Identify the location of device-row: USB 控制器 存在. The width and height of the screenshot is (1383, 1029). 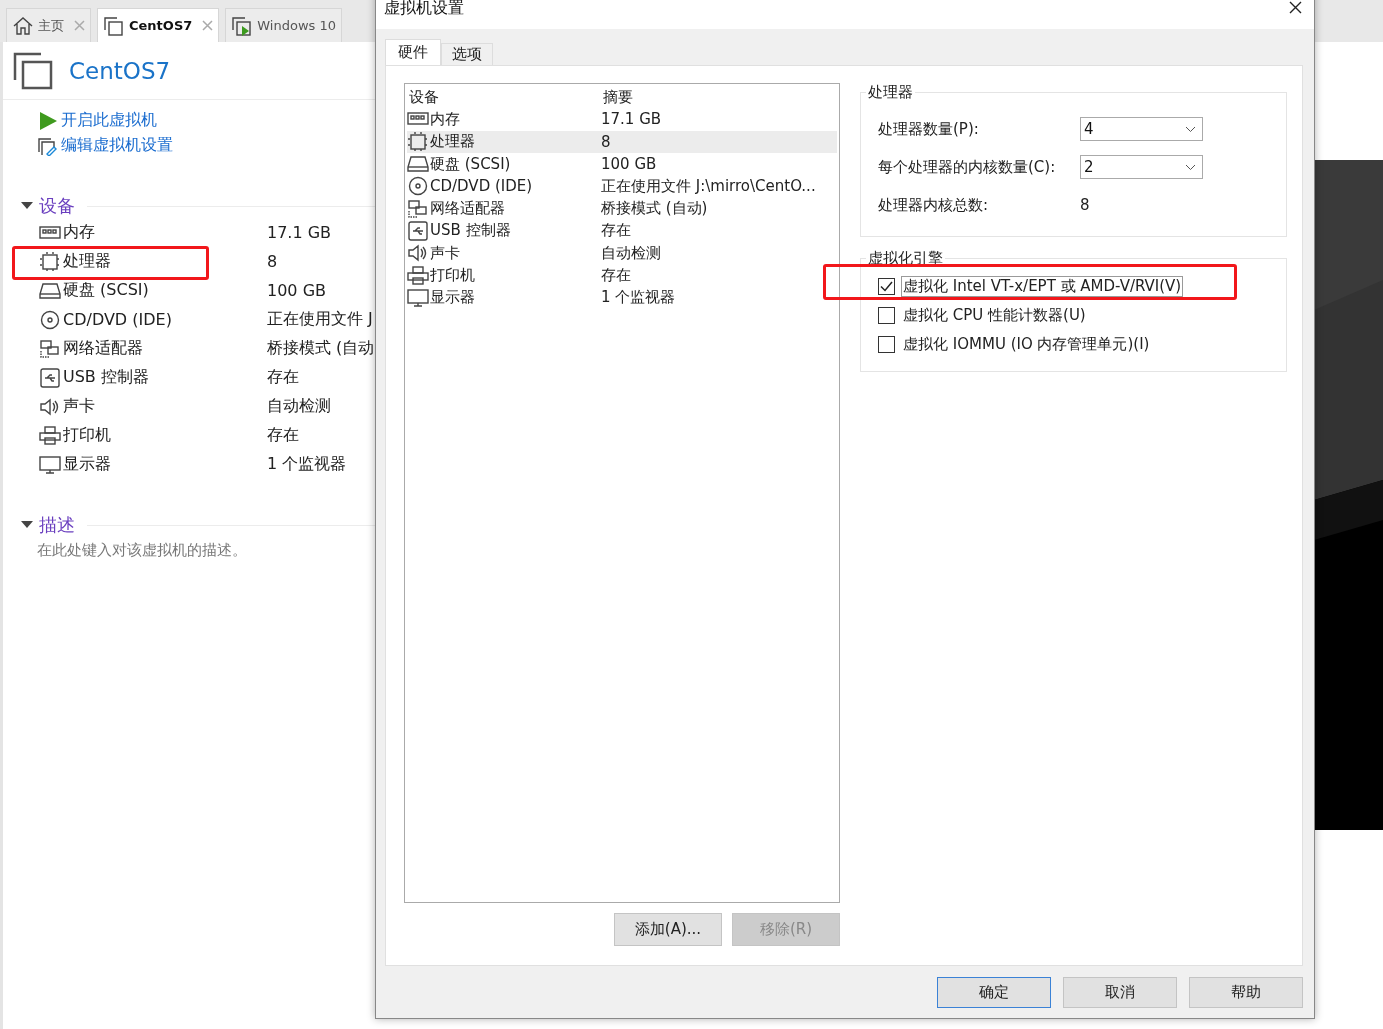
(622, 231).